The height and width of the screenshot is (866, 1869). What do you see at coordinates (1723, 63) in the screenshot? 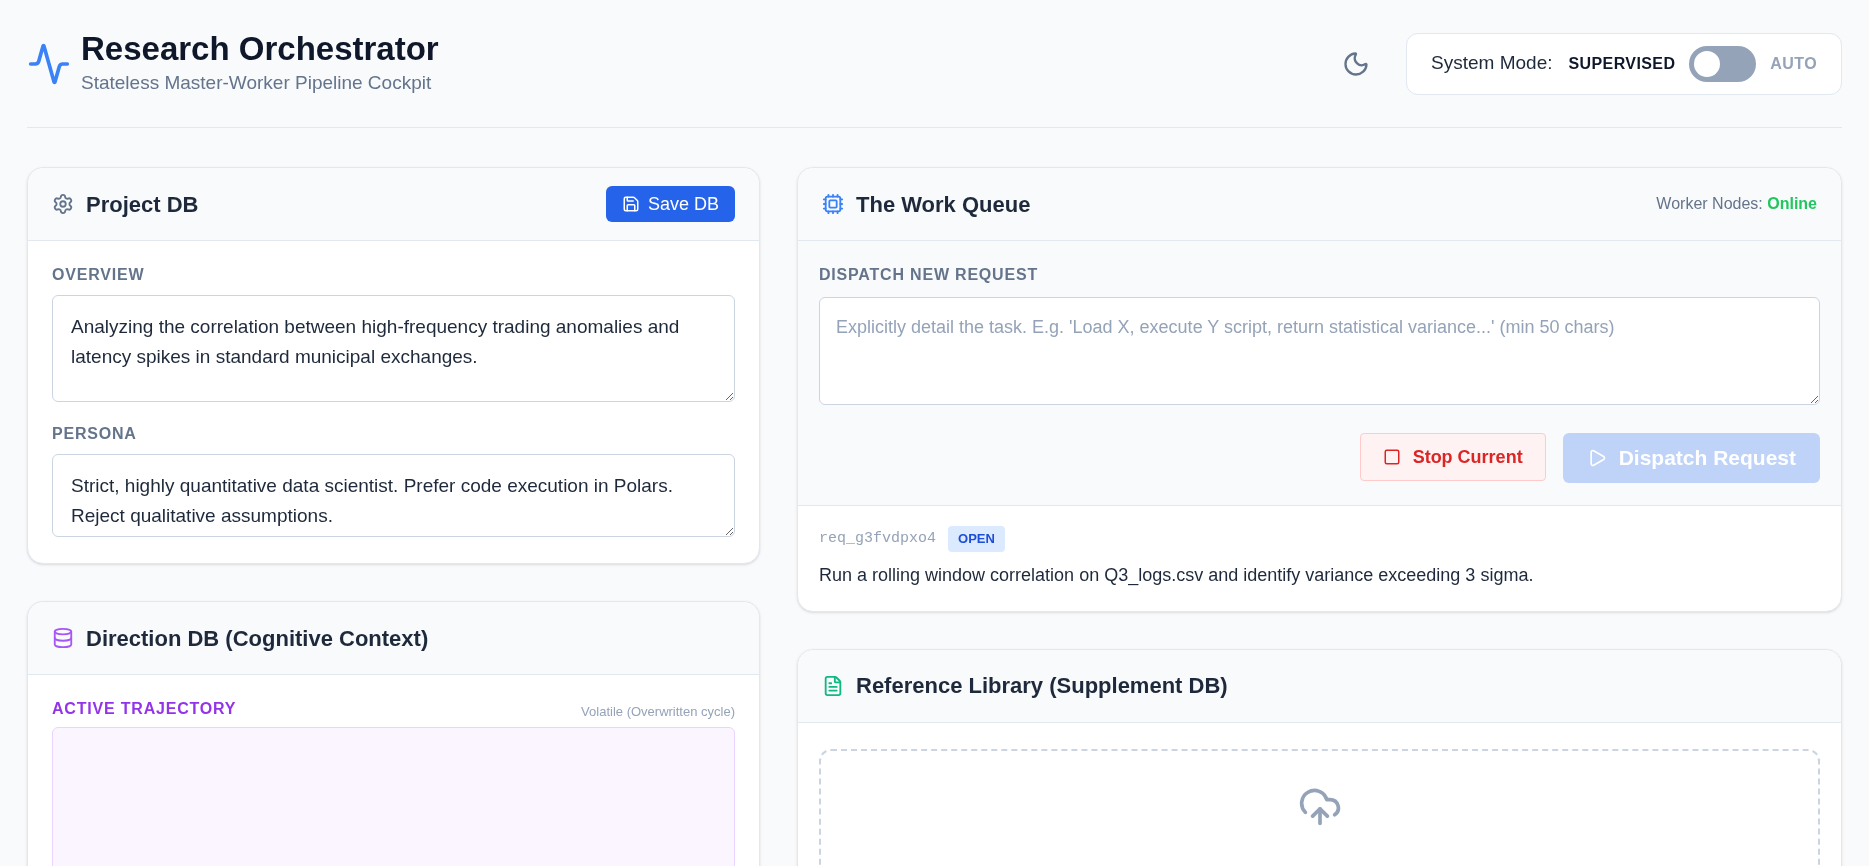
I see `mode-switch` at bounding box center [1723, 63].